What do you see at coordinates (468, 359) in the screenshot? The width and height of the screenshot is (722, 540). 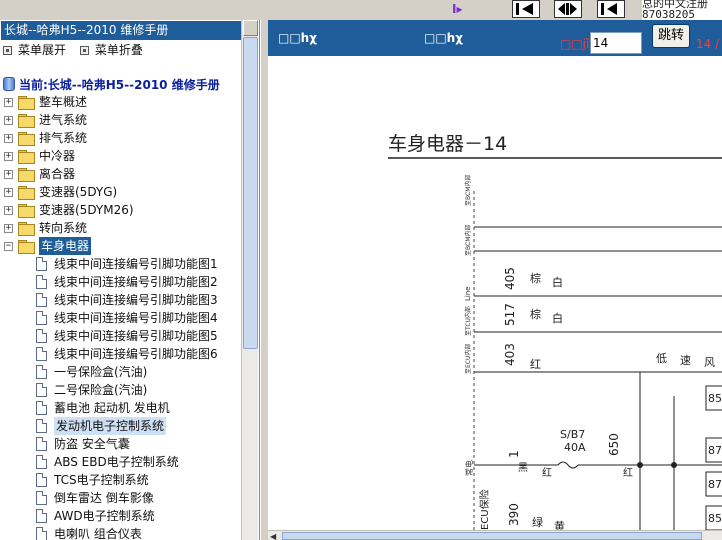 I see `caption-ecu: 至ECU内部` at bounding box center [468, 359].